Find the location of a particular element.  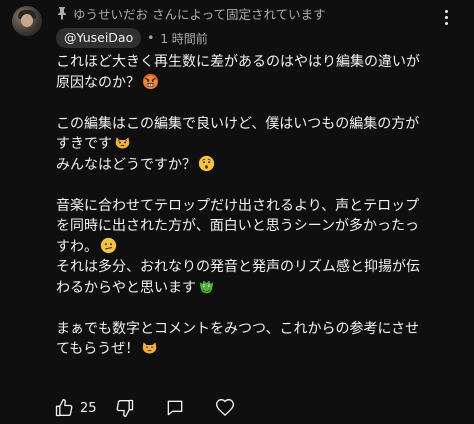

confused-face-emoji is located at coordinates (108, 245).